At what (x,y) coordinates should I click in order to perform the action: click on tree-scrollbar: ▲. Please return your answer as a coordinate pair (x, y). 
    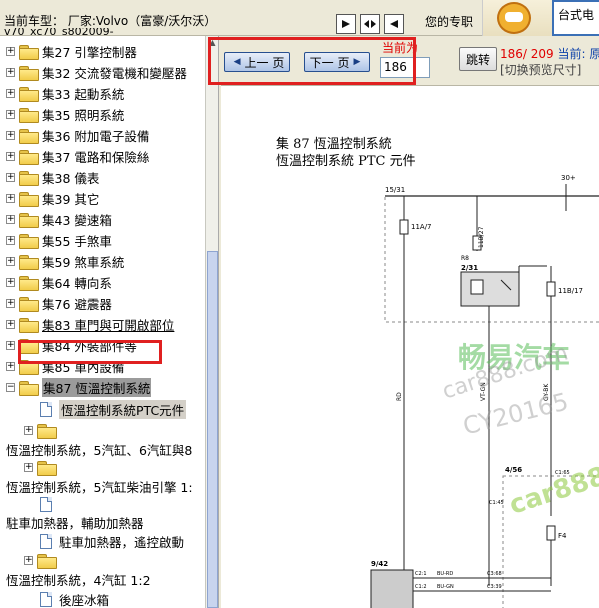
    Looking at the image, I should click on (211, 322).